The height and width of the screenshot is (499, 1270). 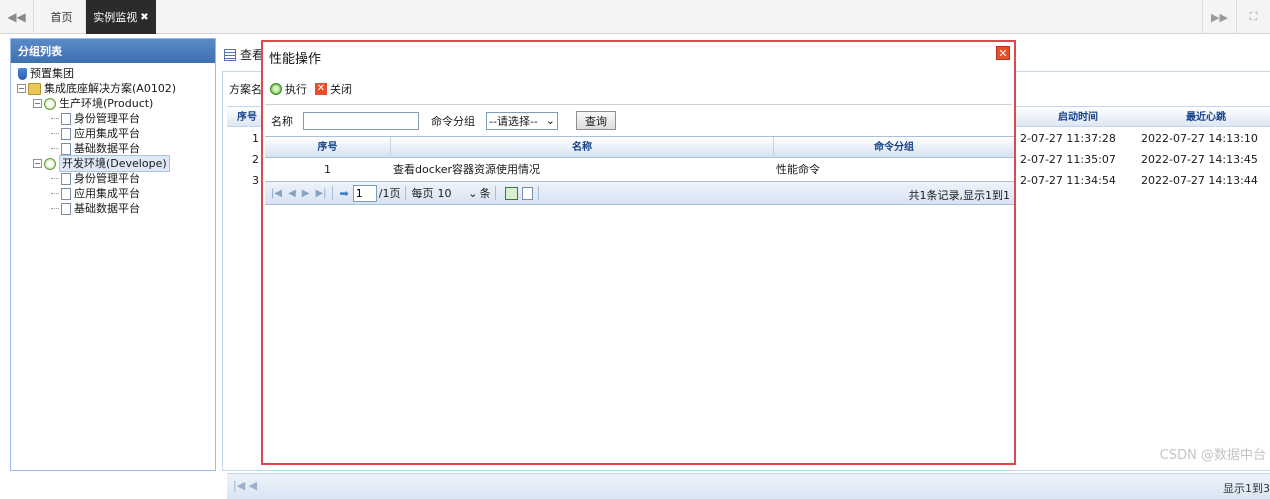 I want to click on tab-close-icon: ✖, so click(x=144, y=17).